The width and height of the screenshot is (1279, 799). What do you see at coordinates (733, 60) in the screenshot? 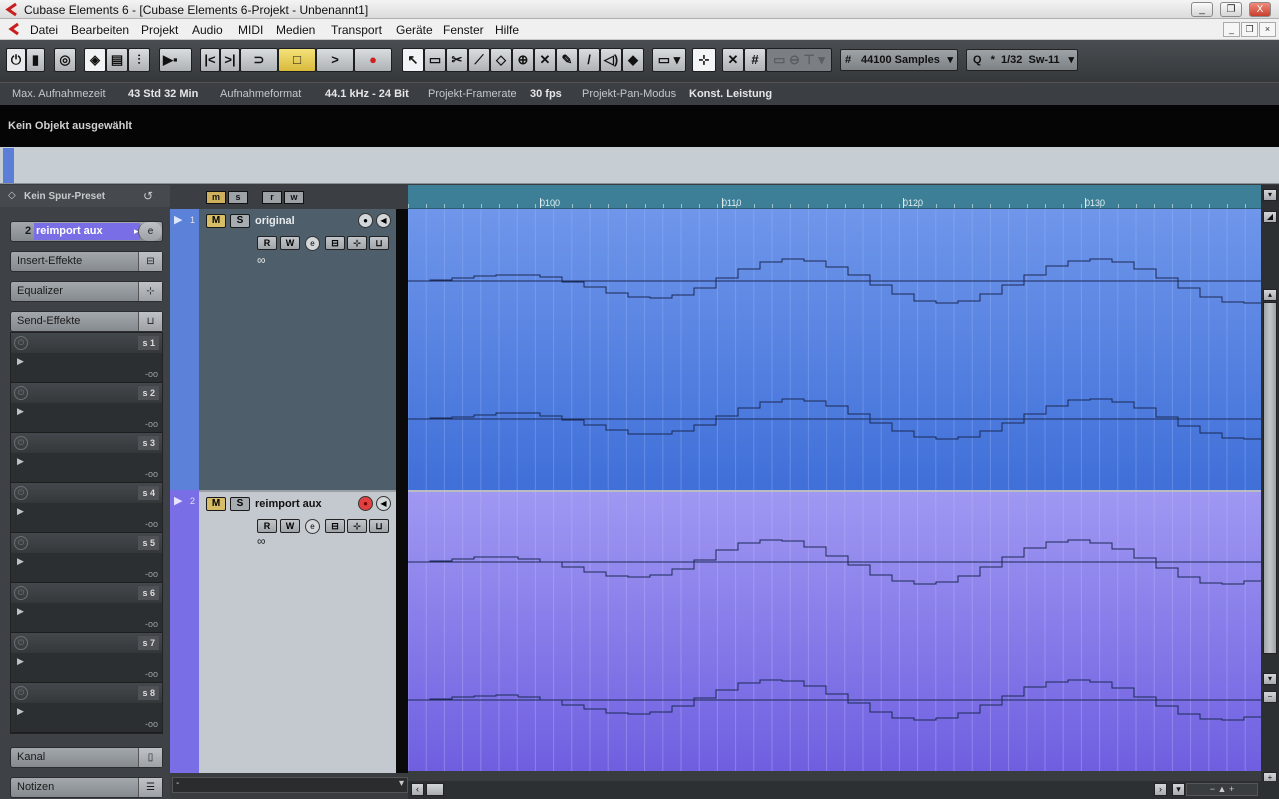
I see `snap-type-button: ✕` at bounding box center [733, 60].